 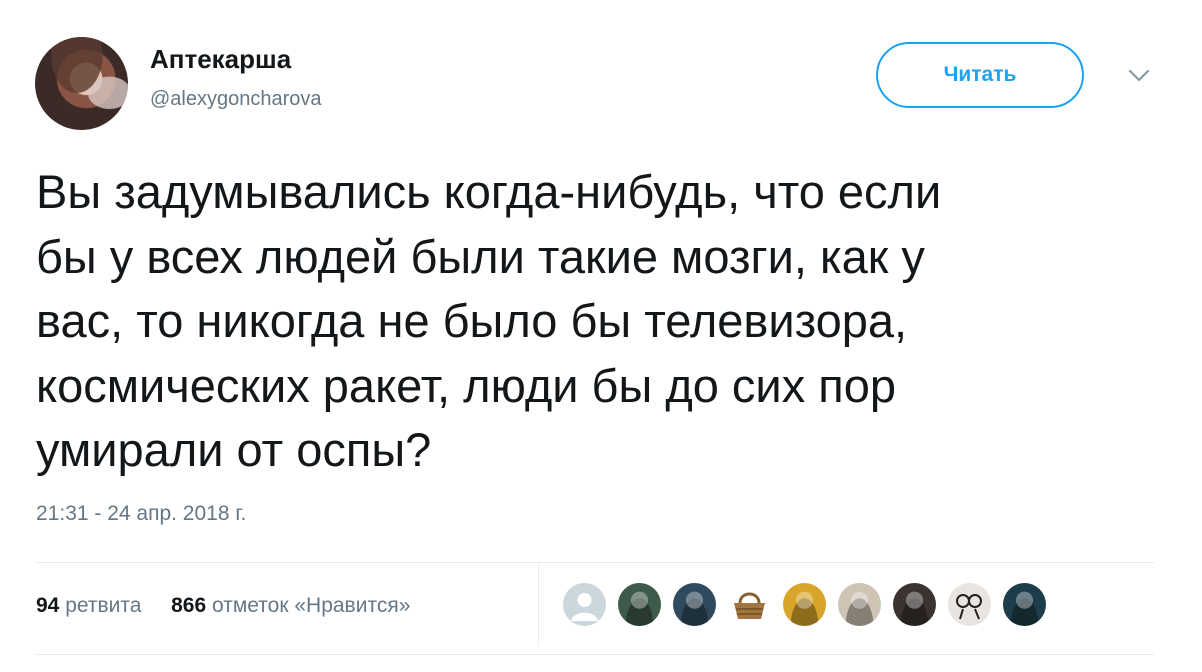 I want to click on divider-bottom, so click(x=594, y=654).